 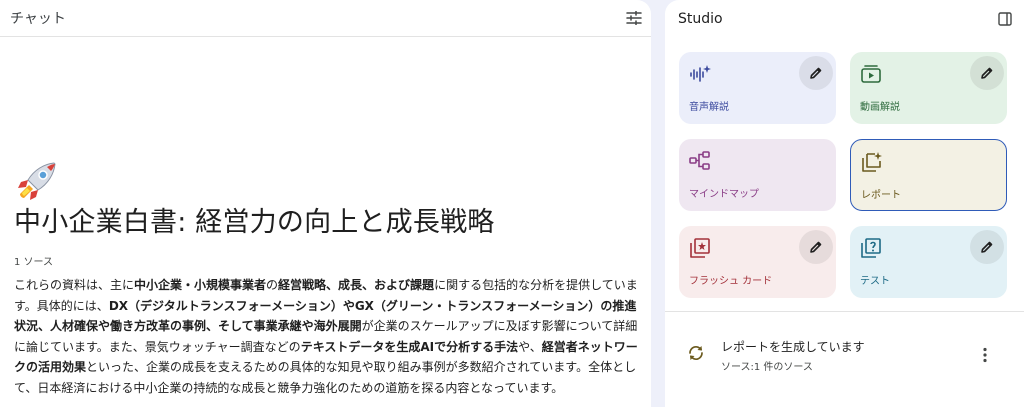 What do you see at coordinates (881, 195) in the screenshot?
I see `card-label: レポート` at bounding box center [881, 195].